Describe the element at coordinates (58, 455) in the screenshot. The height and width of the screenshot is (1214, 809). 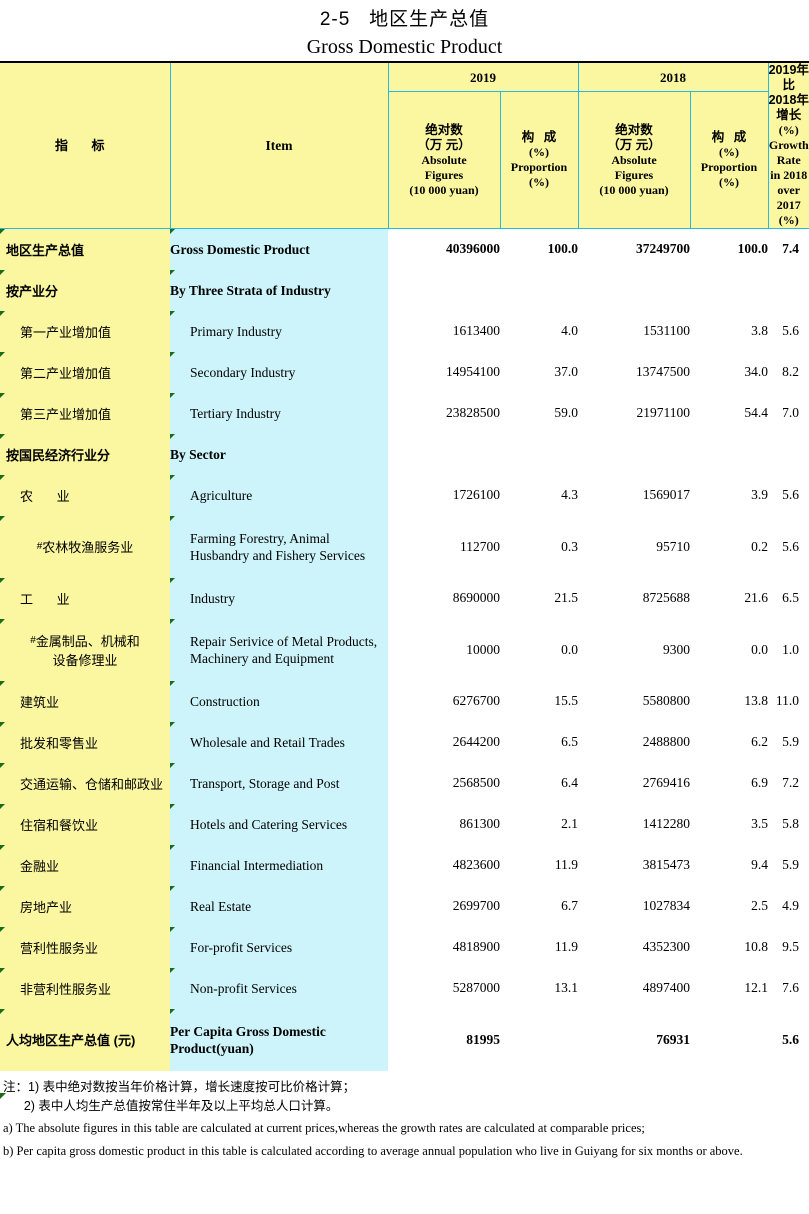
I see `row-indicator-label: 按国民经济行业分` at that location.